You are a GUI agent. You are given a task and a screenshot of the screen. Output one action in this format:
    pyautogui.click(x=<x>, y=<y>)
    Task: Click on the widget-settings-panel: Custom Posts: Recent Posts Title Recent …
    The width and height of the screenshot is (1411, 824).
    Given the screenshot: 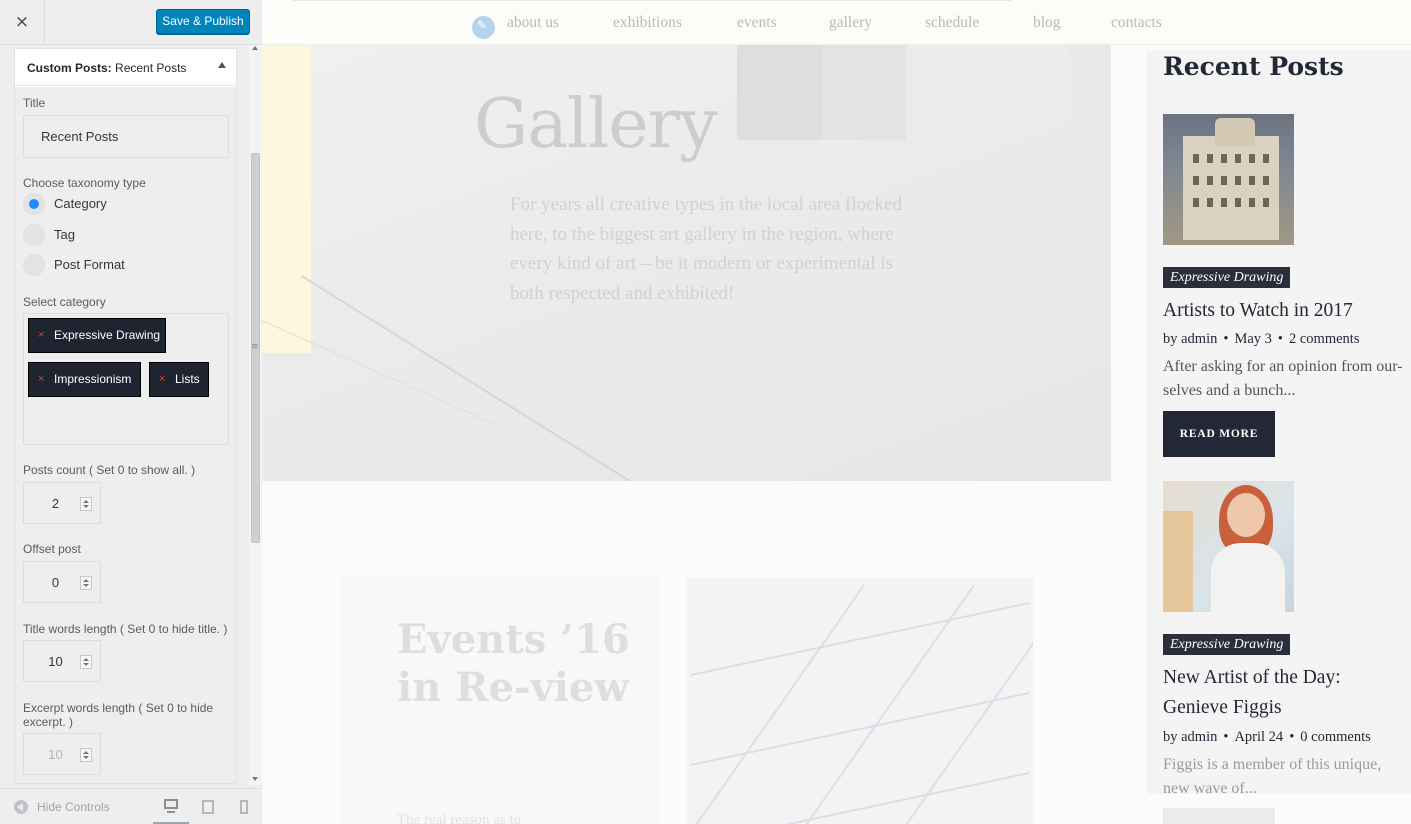 What is the action you would take?
    pyautogui.click(x=125, y=416)
    